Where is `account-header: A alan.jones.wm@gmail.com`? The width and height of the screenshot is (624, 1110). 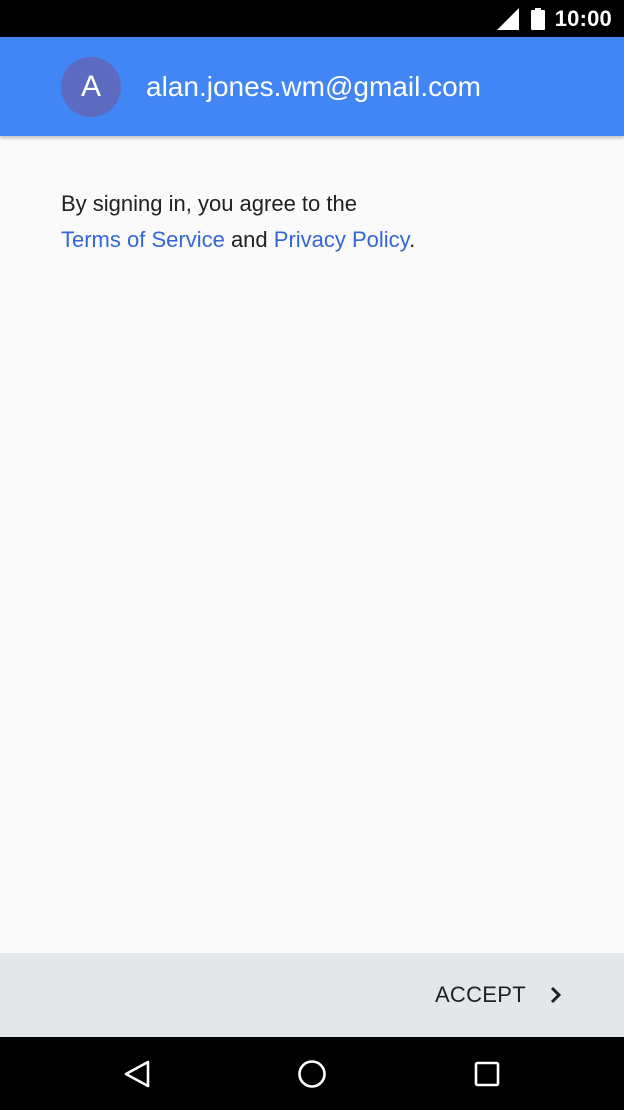 account-header: A alan.jones.wm@gmail.com is located at coordinates (312, 86).